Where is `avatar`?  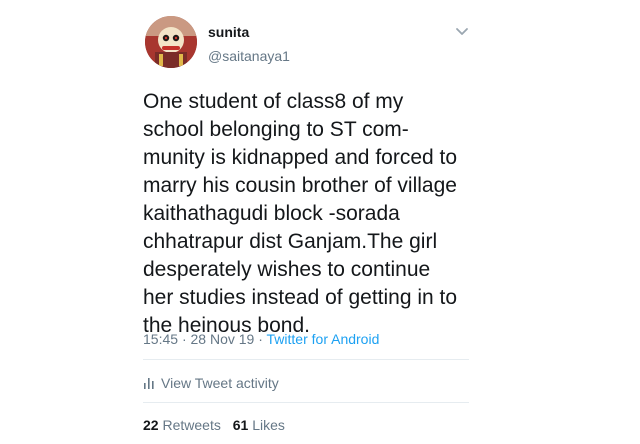
avatar is located at coordinates (171, 42).